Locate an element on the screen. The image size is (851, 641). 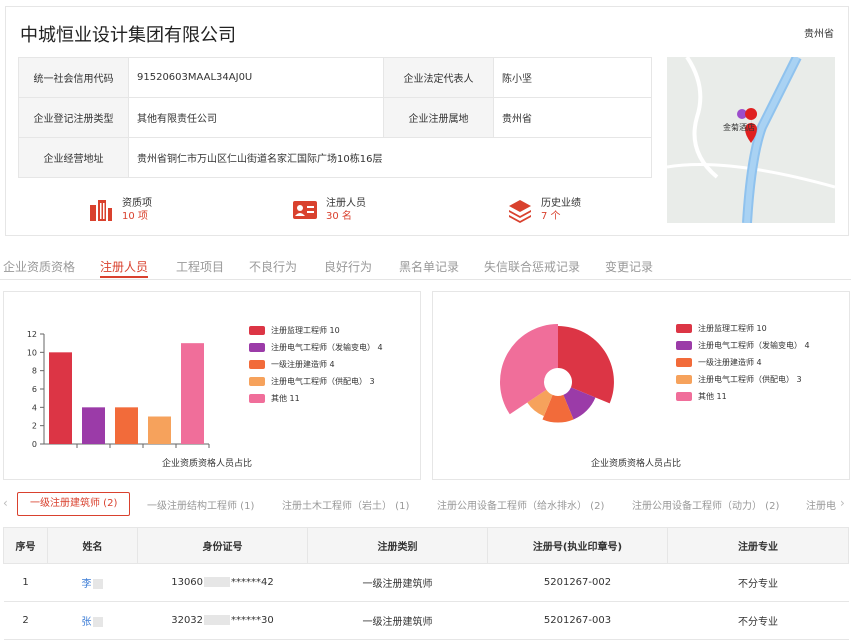
col-name: 姓名 is located at coordinates (92, 545).